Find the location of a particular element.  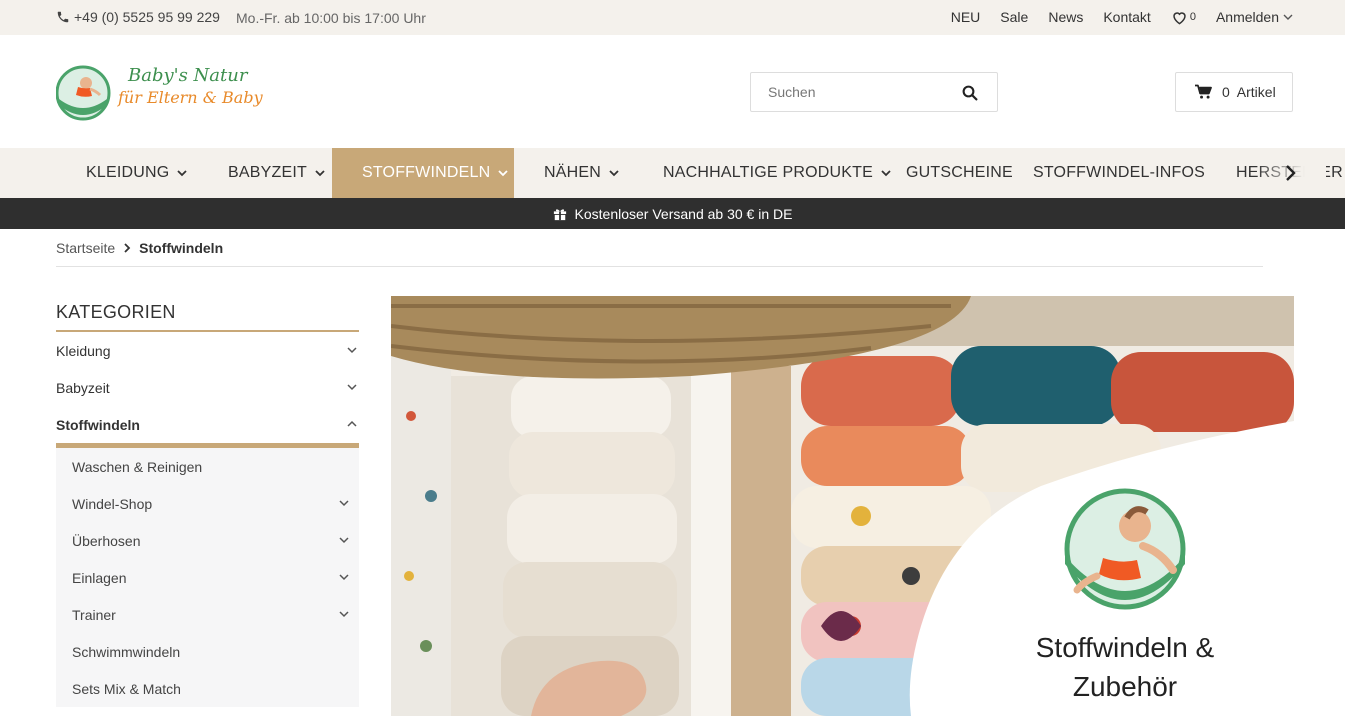

nav-item-label: STOFFWINDEL-INFOS is located at coordinates (1119, 172).